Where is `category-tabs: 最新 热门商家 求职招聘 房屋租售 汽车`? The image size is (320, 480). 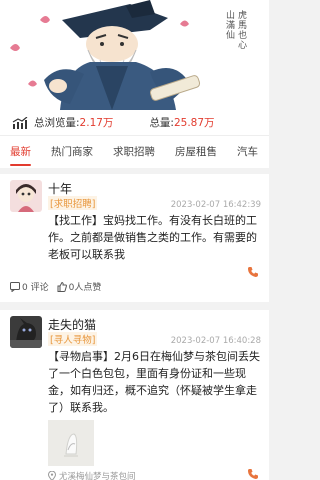
category-tabs: 最新 热门商家 求职招聘 房屋租售 汽车 is located at coordinates (134, 152).